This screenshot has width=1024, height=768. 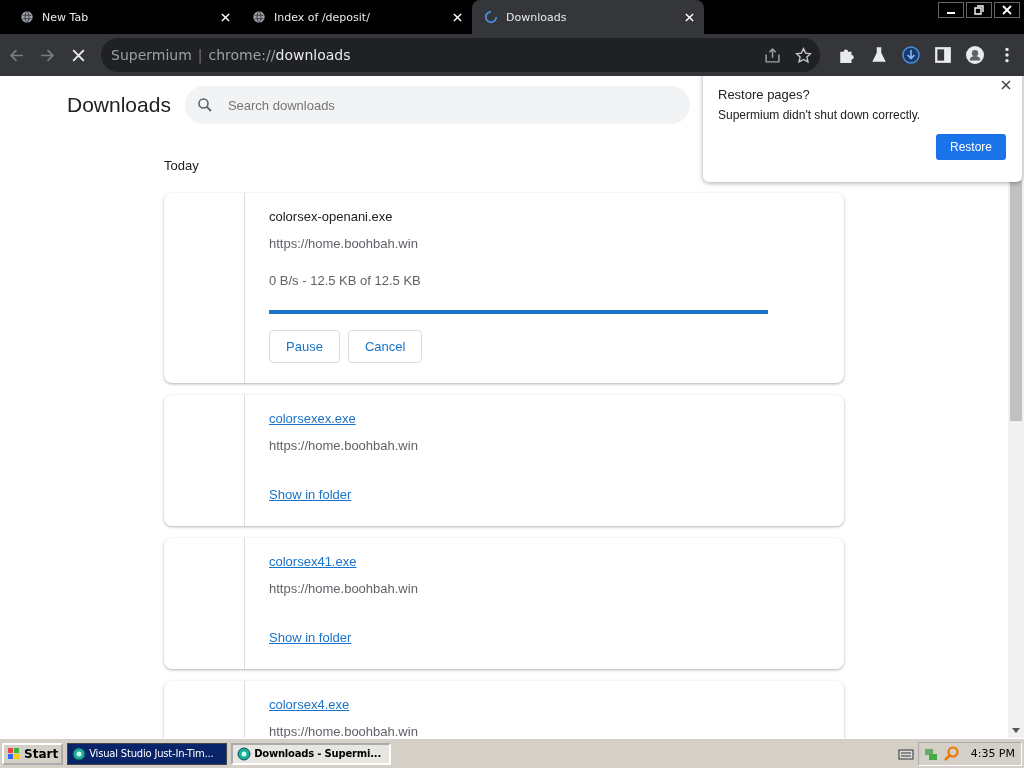 What do you see at coordinates (124, 17) in the screenshot?
I see `browser-tab: New Tab` at bounding box center [124, 17].